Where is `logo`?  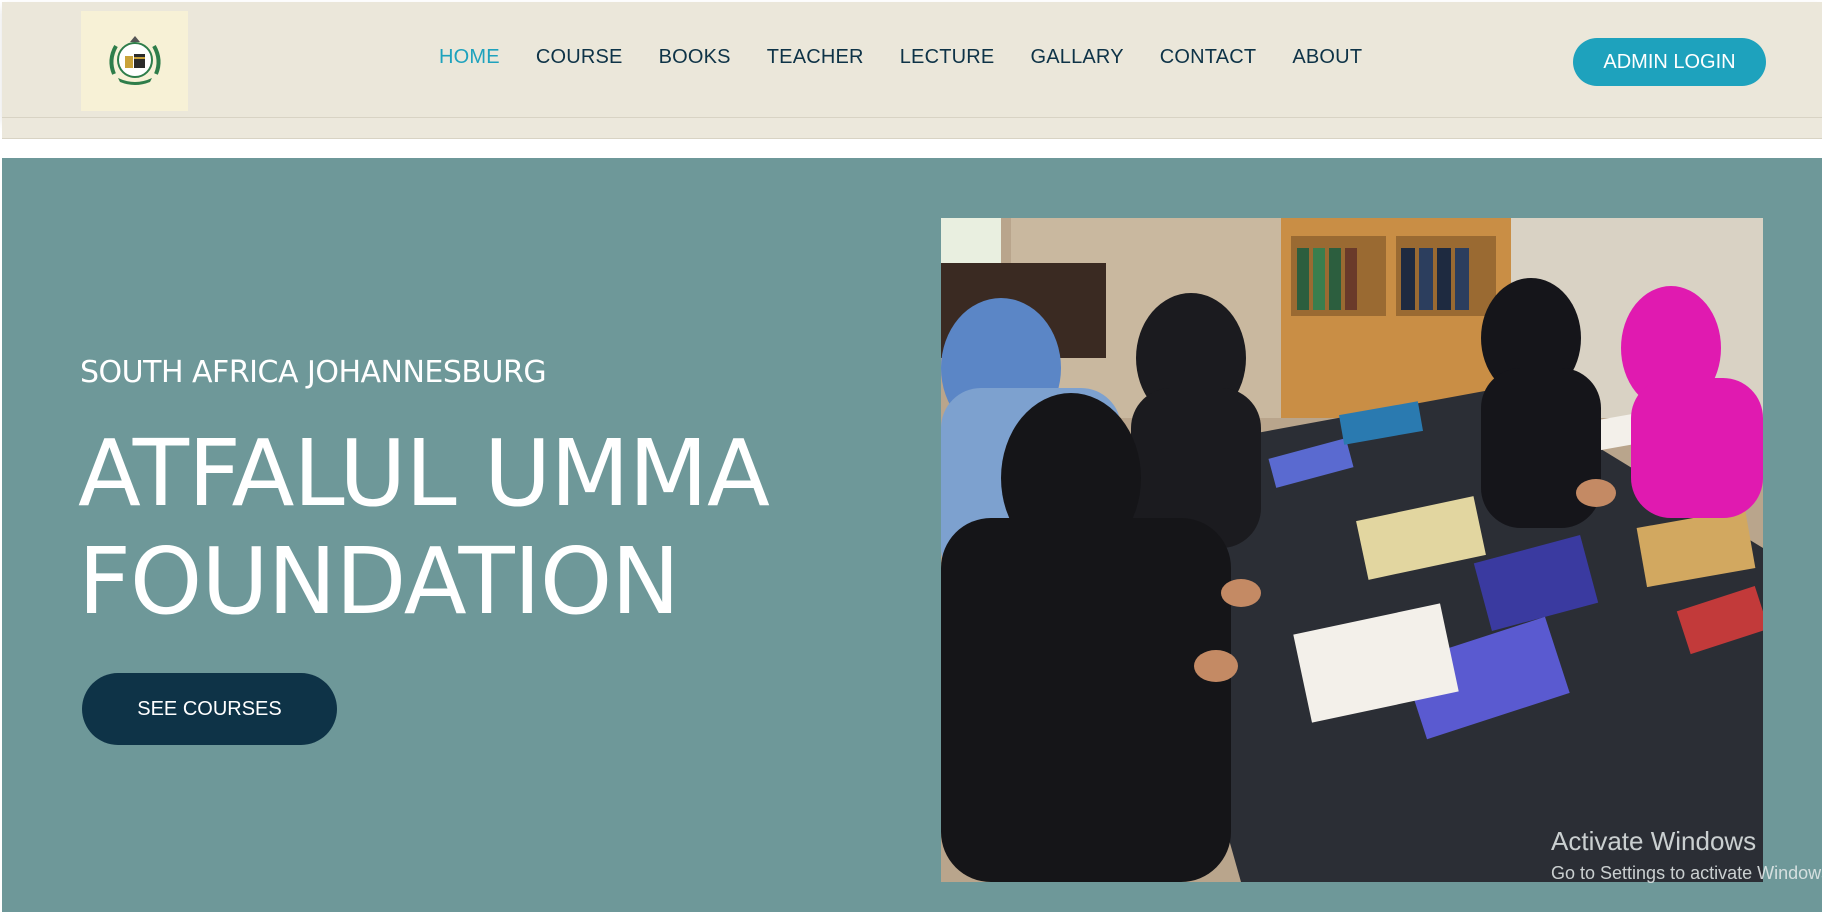 logo is located at coordinates (134, 61).